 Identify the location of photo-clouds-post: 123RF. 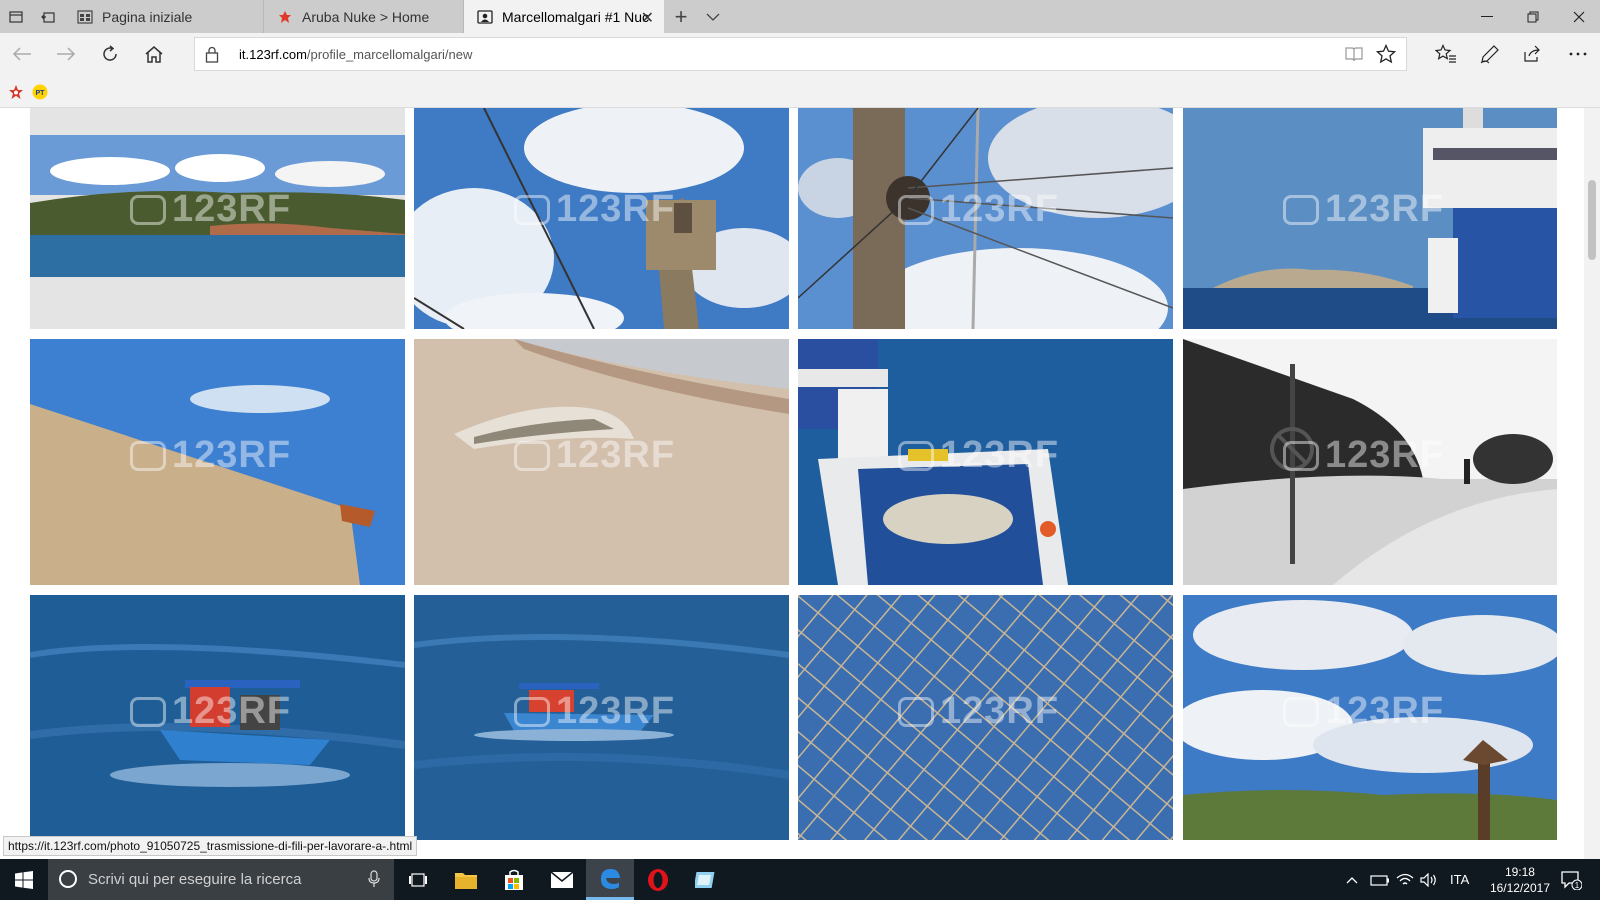
(1370, 717).